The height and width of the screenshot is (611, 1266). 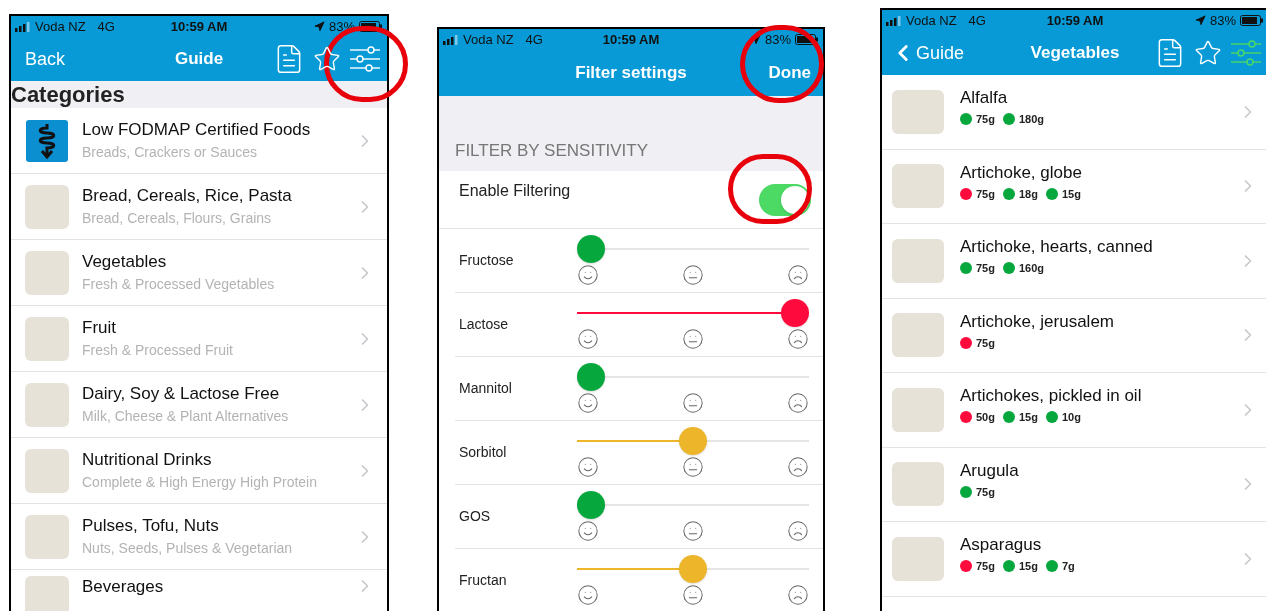 What do you see at coordinates (199, 273) in the screenshot?
I see `category-row: Vegetables Fresh & Processed Vegetables` at bounding box center [199, 273].